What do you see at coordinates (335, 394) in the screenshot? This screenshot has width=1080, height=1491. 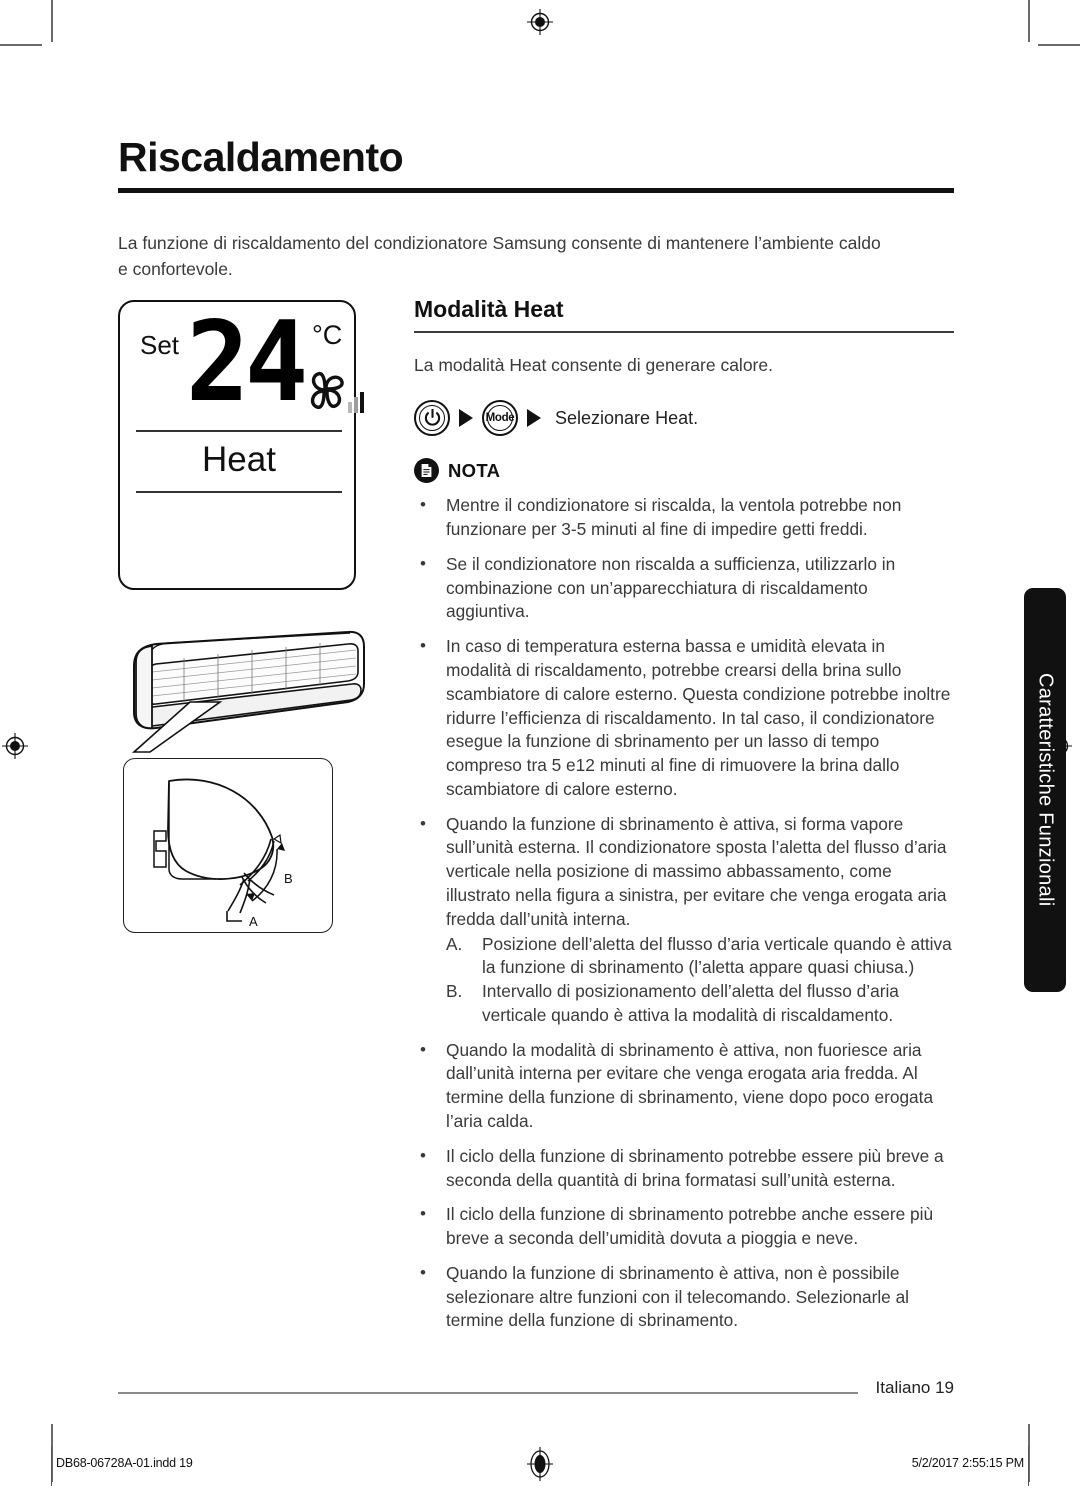 I see `fan-icon` at bounding box center [335, 394].